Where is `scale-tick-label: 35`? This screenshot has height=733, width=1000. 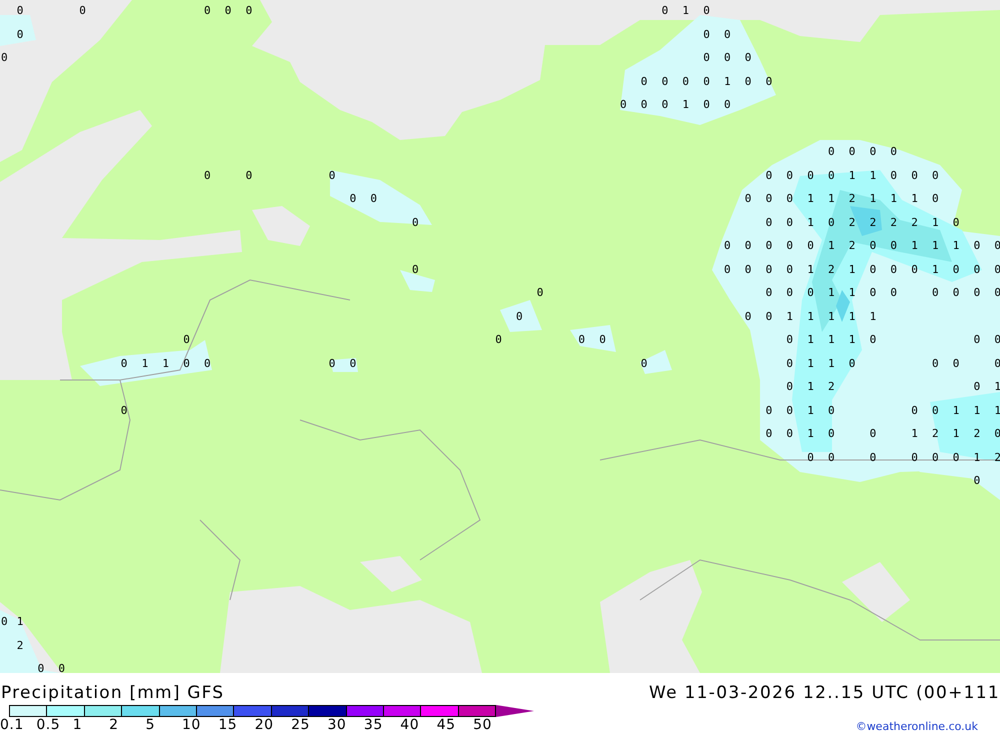
scale-tick-label: 35 is located at coordinates (374, 725).